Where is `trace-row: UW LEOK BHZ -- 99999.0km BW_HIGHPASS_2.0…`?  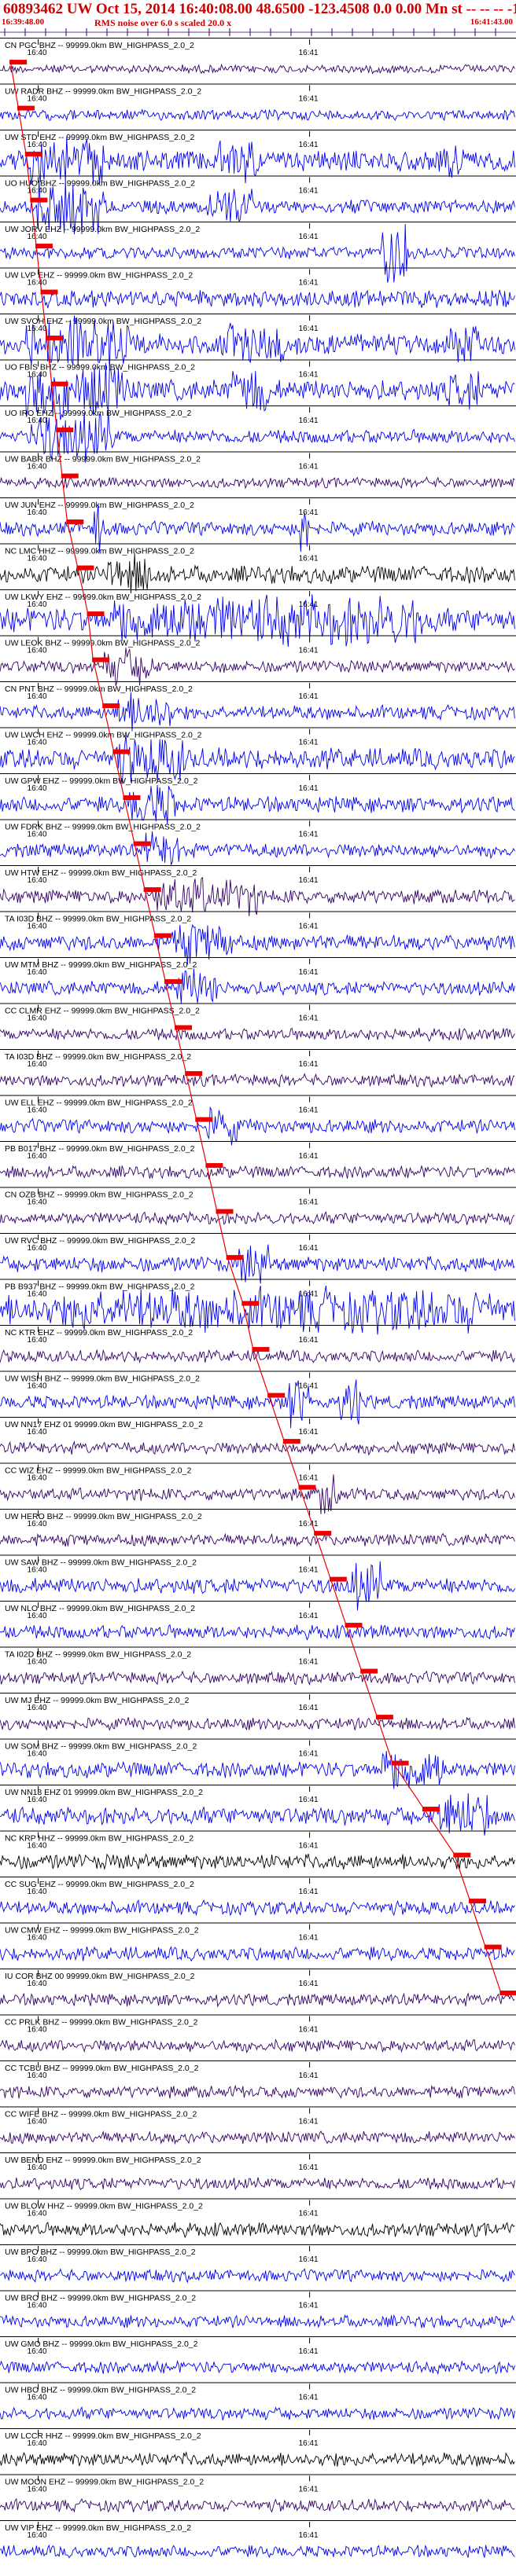 trace-row: UW LEOK BHZ -- 99999.0km BW_HIGHPASS_2.0… is located at coordinates (258, 661).